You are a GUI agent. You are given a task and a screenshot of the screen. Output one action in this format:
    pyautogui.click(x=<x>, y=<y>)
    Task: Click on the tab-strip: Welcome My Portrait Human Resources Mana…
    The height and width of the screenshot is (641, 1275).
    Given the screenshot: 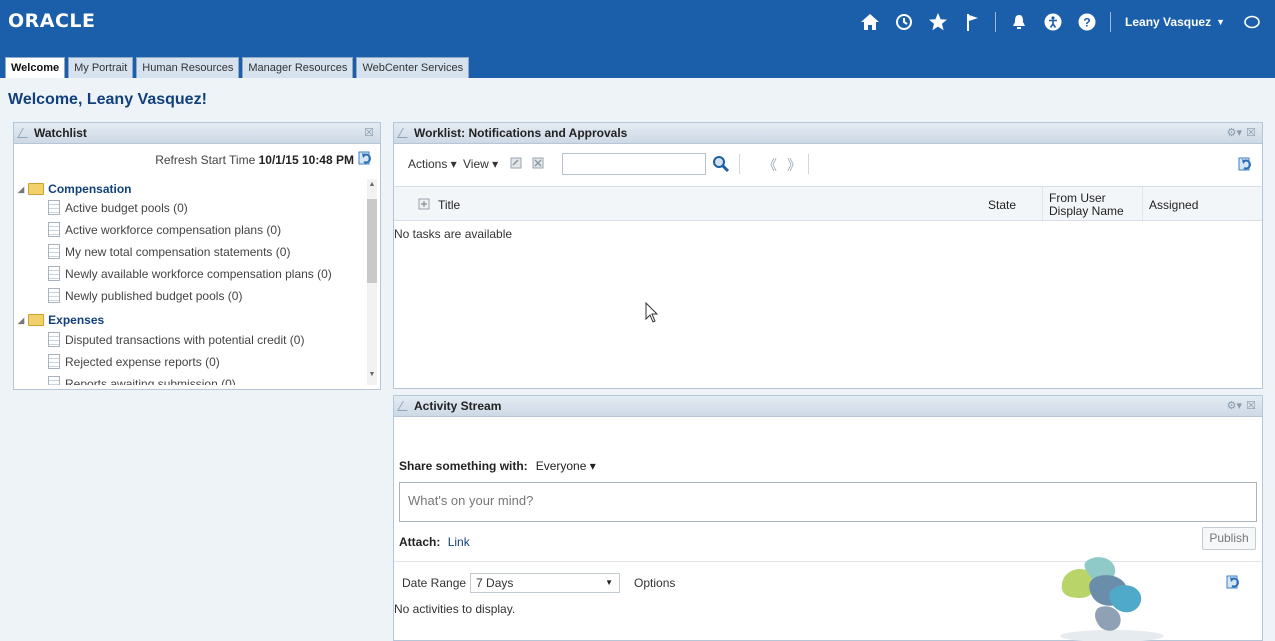 What is the action you would take?
    pyautogui.click(x=637, y=61)
    